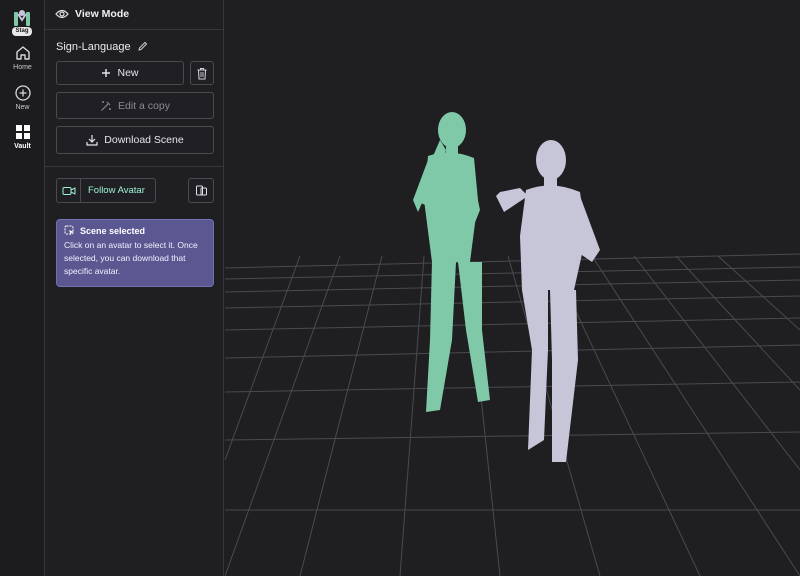 Image resolution: width=800 pixels, height=576 pixels. What do you see at coordinates (116, 190) in the screenshot?
I see `follow-avatar-label: Follow Avatar` at bounding box center [116, 190].